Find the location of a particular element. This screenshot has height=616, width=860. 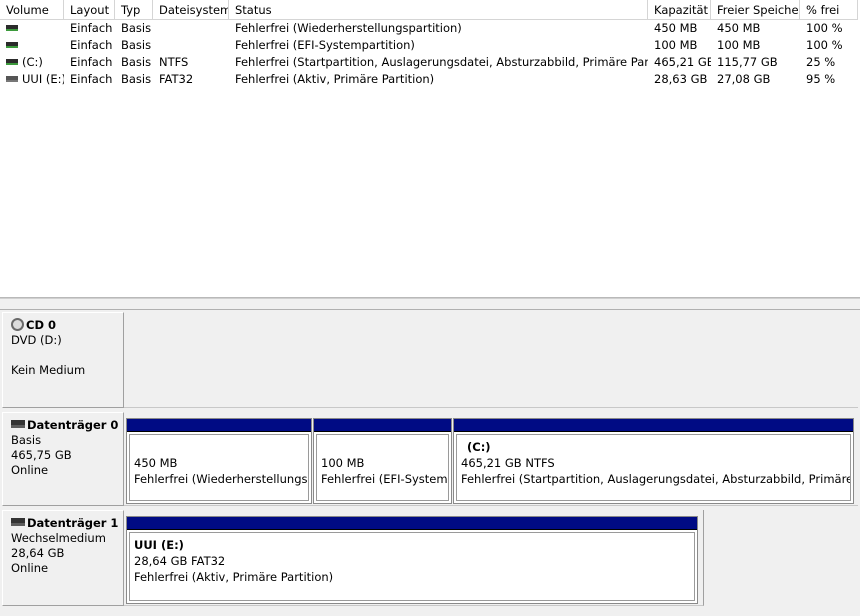

volume-status: Fehlerfrei (Wiederherstellungspartition) is located at coordinates (348, 28).